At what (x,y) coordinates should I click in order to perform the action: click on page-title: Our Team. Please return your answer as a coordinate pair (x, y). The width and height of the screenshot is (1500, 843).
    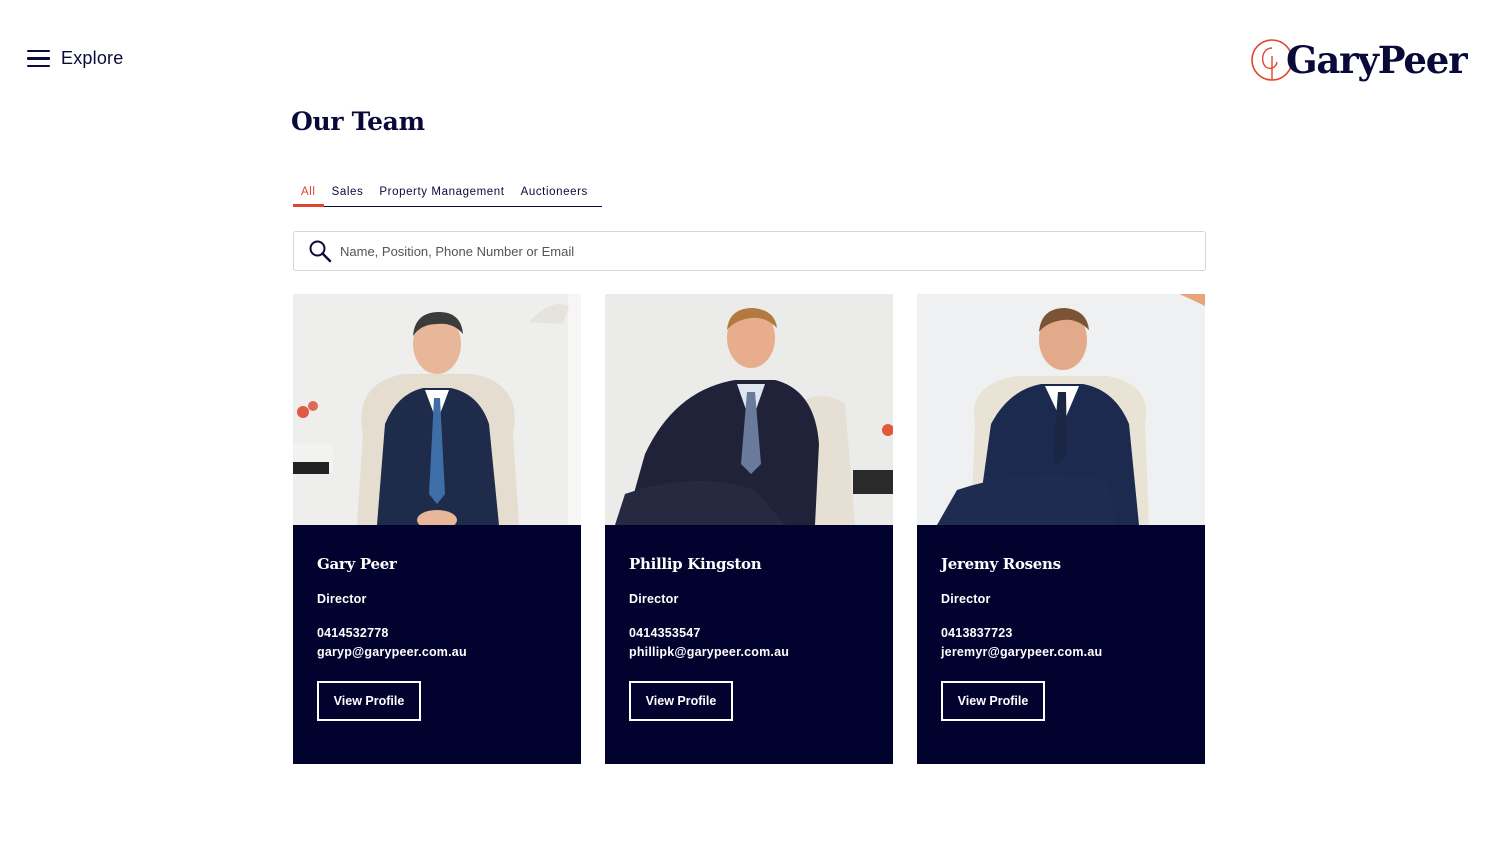
    Looking at the image, I should click on (358, 121).